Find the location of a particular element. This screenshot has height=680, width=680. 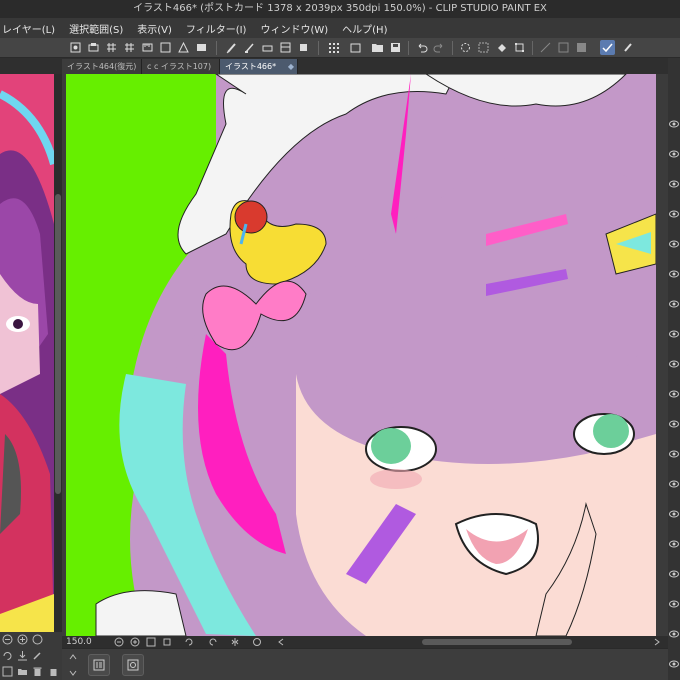

eyedropper-icon is located at coordinates (37, 655).